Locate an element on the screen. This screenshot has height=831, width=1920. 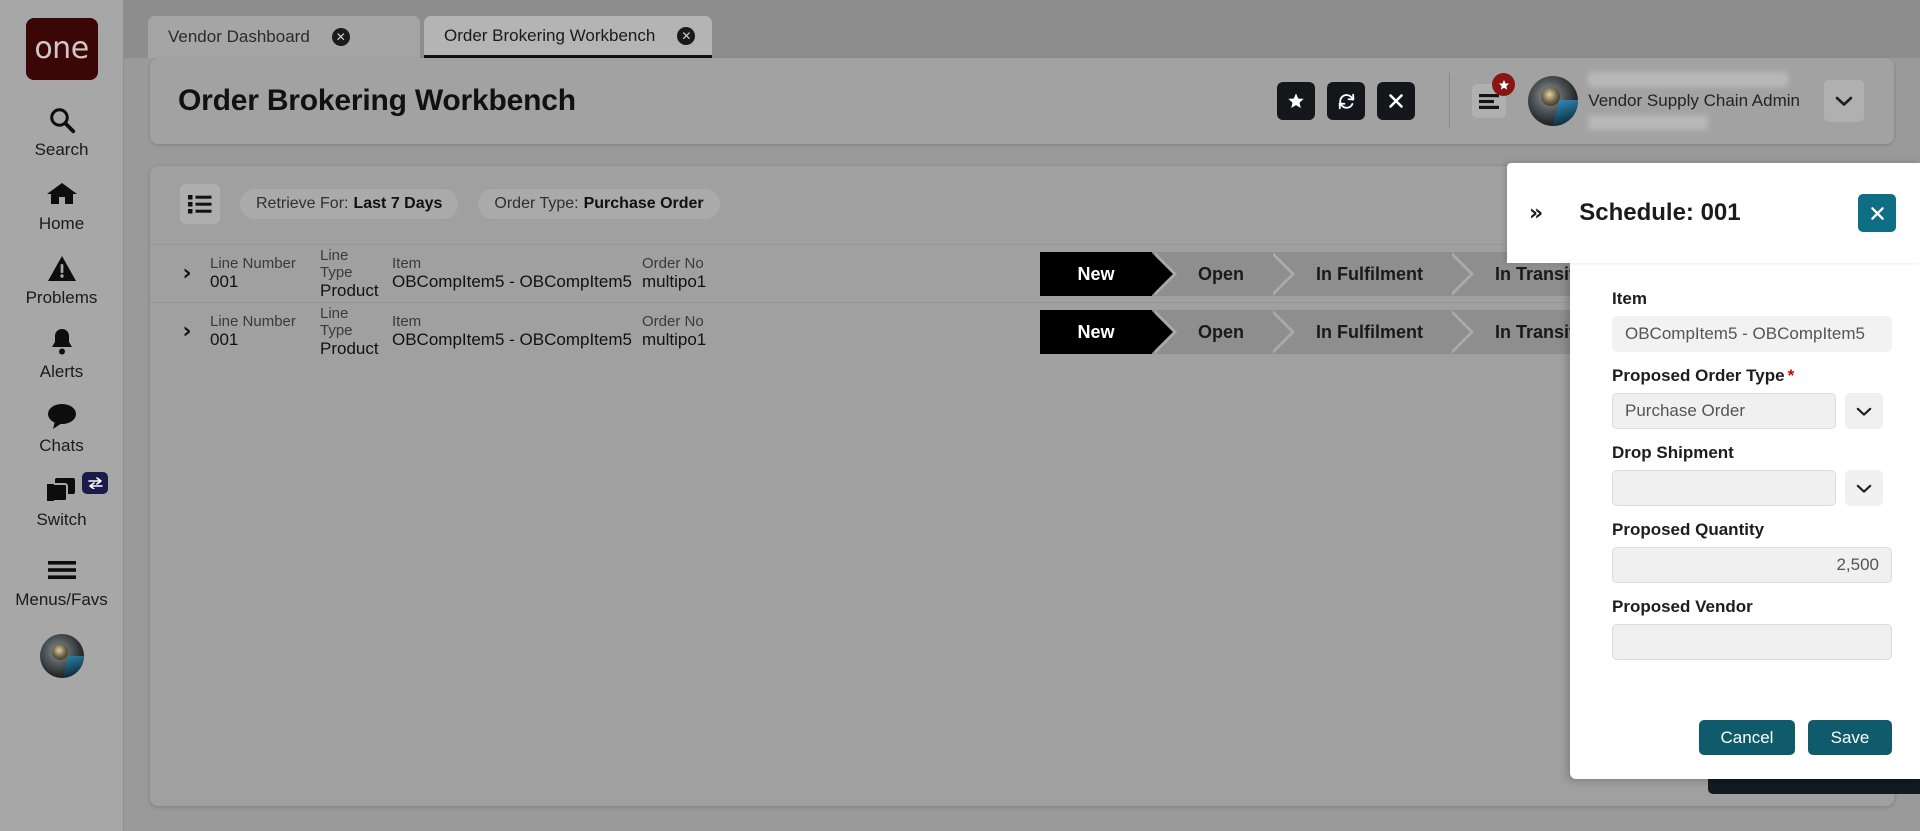
proposed-vendor-input is located at coordinates (1752, 642).